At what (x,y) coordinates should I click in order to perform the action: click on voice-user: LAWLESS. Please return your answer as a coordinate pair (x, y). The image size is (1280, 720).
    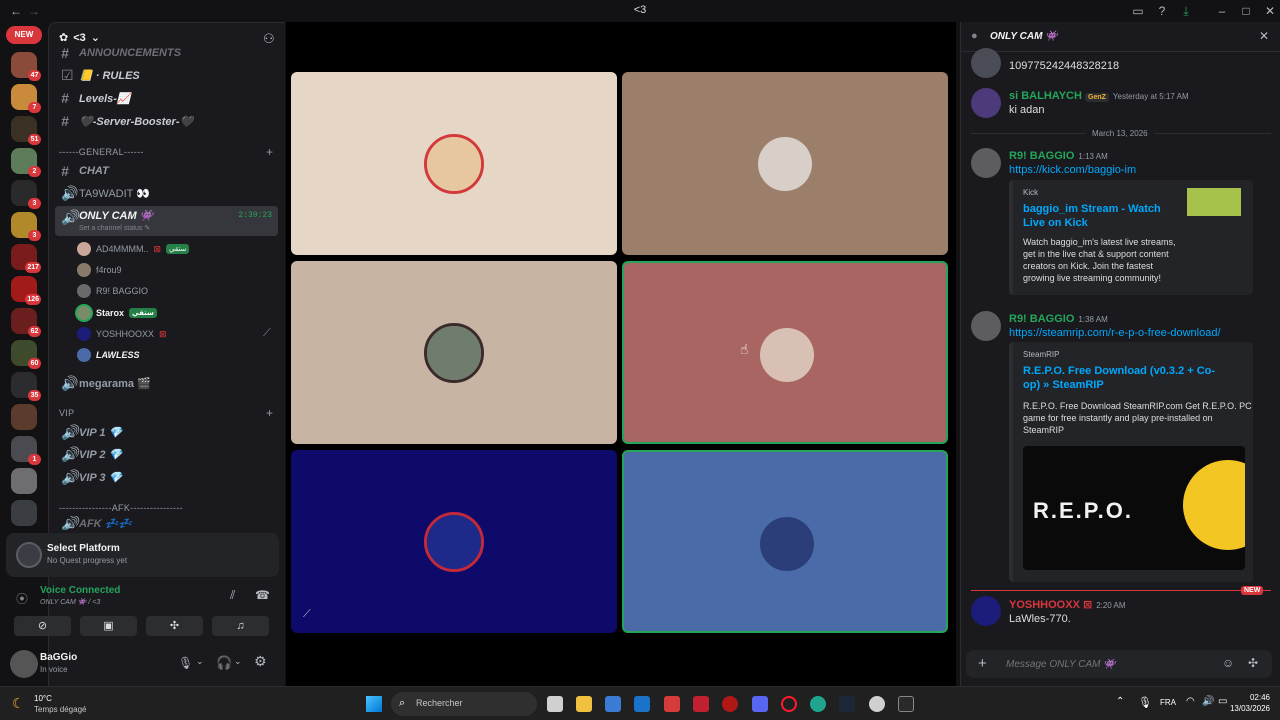
    Looking at the image, I should click on (108, 355).